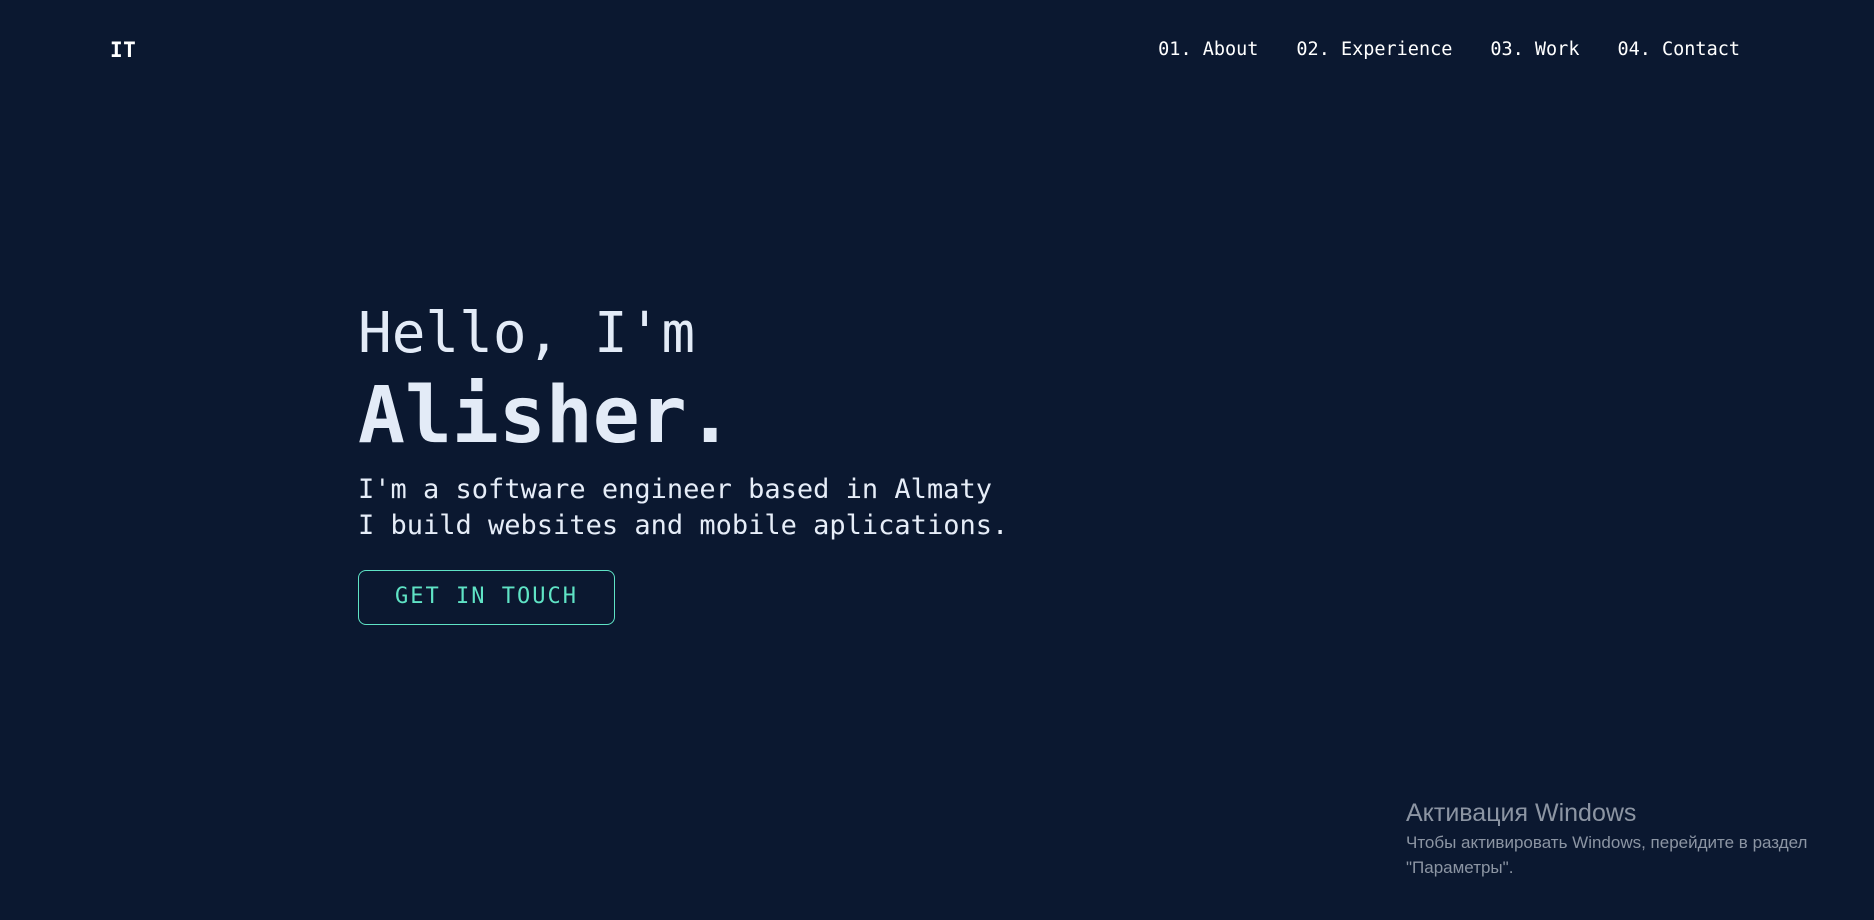  I want to click on windows-activation-line-2: "Параметры"., so click(1460, 867).